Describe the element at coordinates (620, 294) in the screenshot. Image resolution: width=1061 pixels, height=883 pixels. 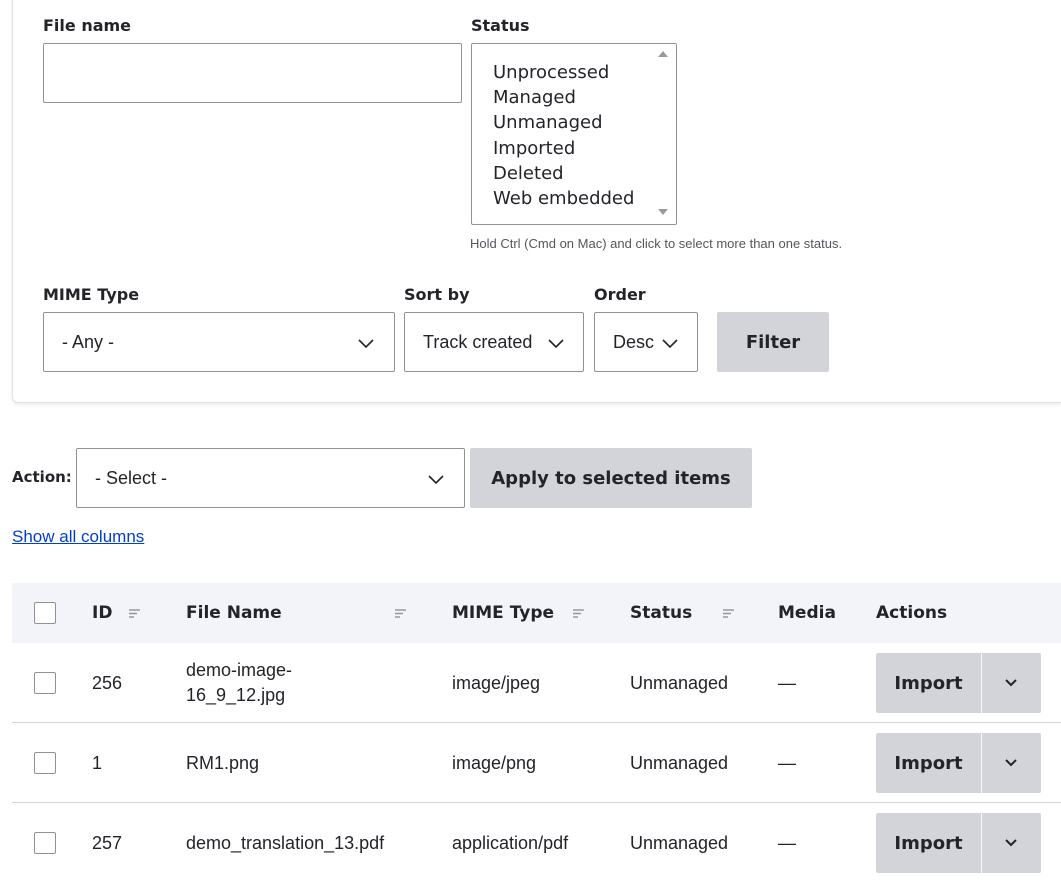
I see `order-label: Order` at that location.